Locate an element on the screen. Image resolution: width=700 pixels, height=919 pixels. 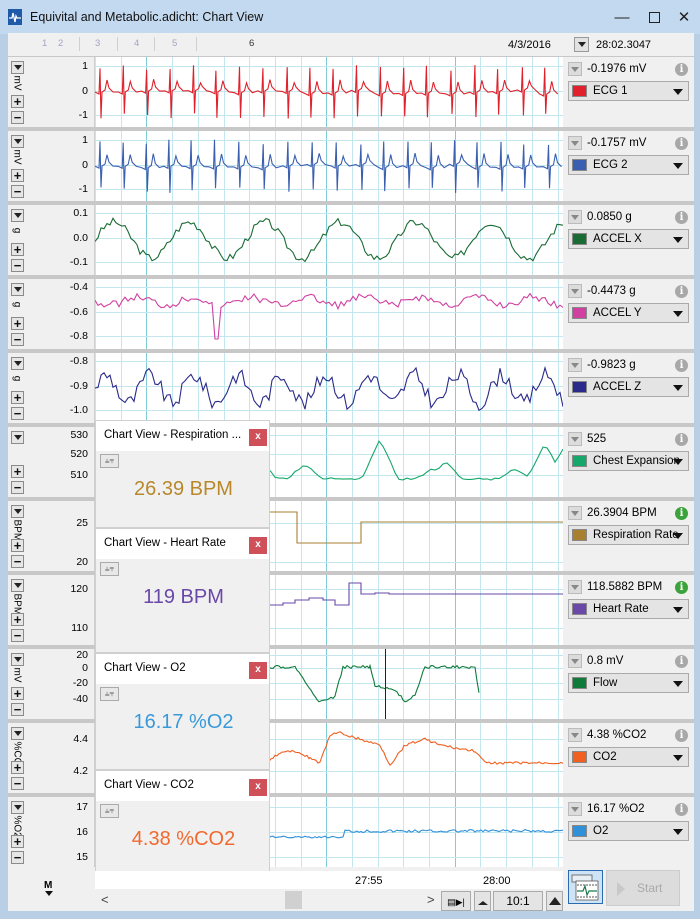
scroll-thumb is located at coordinates (293, 900).